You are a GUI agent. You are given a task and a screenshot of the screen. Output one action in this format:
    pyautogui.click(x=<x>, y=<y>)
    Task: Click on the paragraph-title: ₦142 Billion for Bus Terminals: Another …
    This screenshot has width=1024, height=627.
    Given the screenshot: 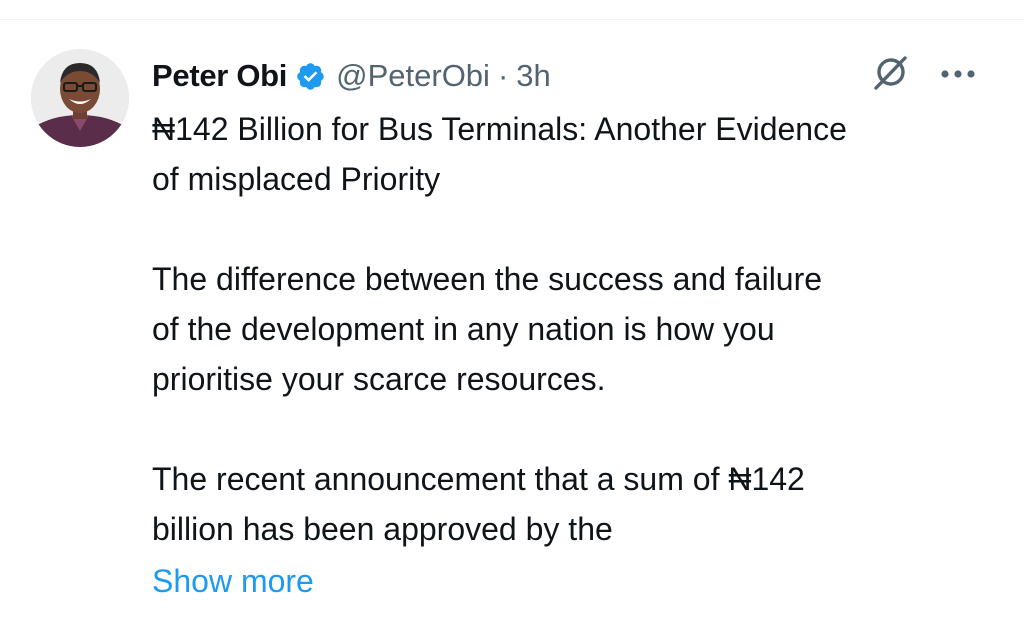 What is the action you would take?
    pyautogui.click(x=577, y=154)
    